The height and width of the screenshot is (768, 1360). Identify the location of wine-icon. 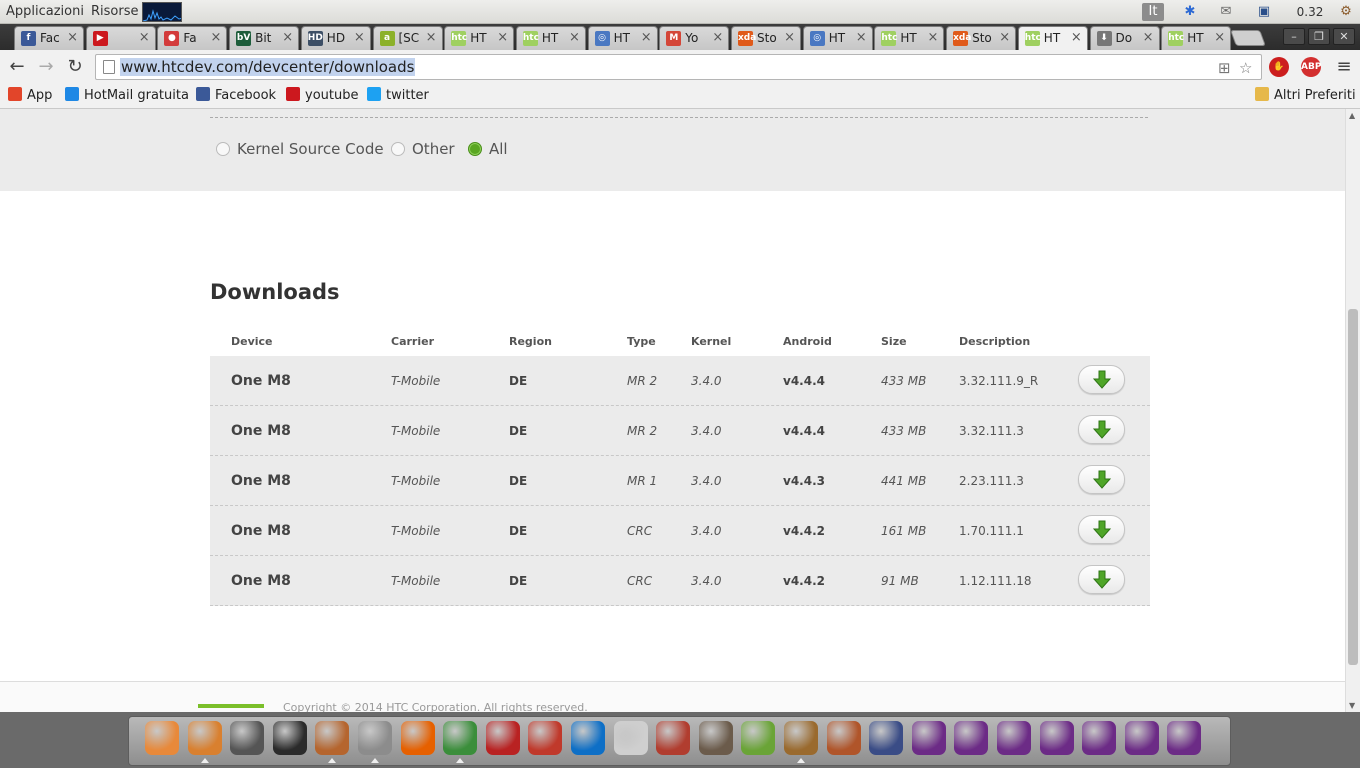
(673, 738).